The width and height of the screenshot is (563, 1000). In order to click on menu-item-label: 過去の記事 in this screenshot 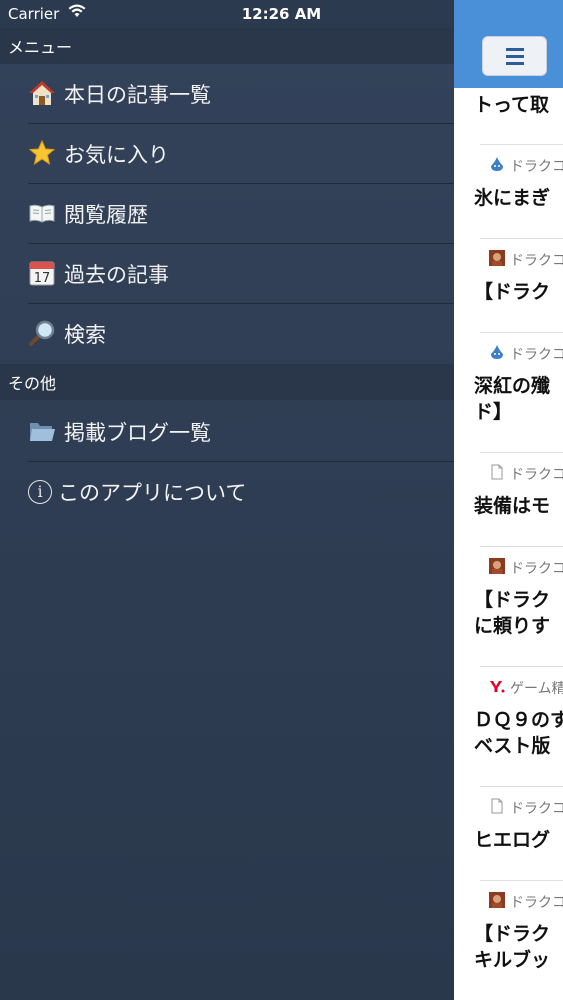, I will do `click(116, 275)`.